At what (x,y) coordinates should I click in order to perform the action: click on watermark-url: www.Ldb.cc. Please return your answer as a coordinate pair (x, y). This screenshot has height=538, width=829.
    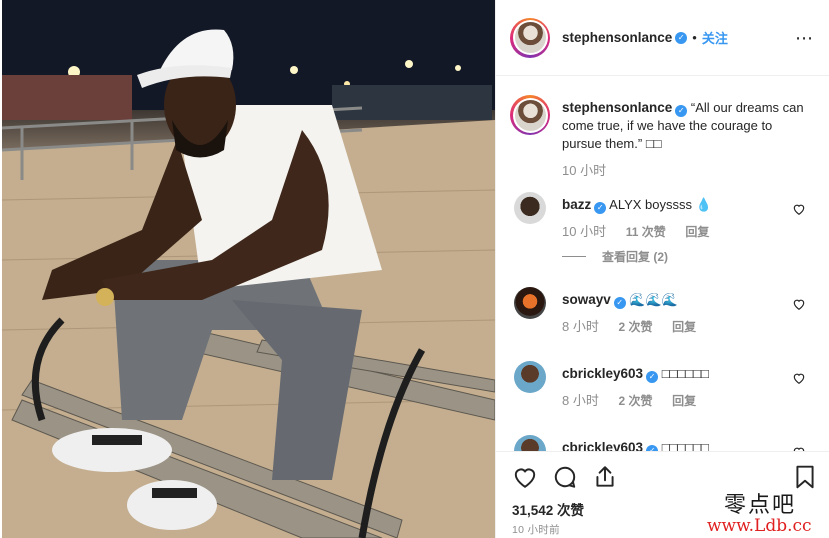
    Looking at the image, I should click on (759, 526).